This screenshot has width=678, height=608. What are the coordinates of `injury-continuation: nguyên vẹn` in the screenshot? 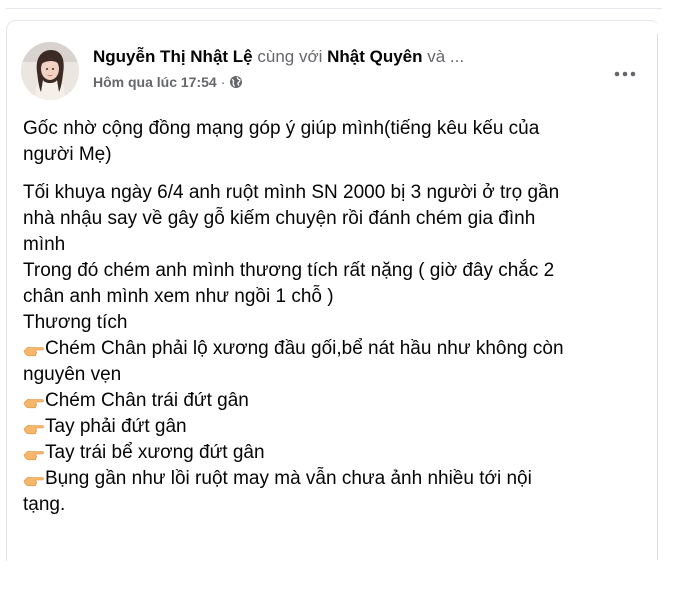 It's located at (72, 374).